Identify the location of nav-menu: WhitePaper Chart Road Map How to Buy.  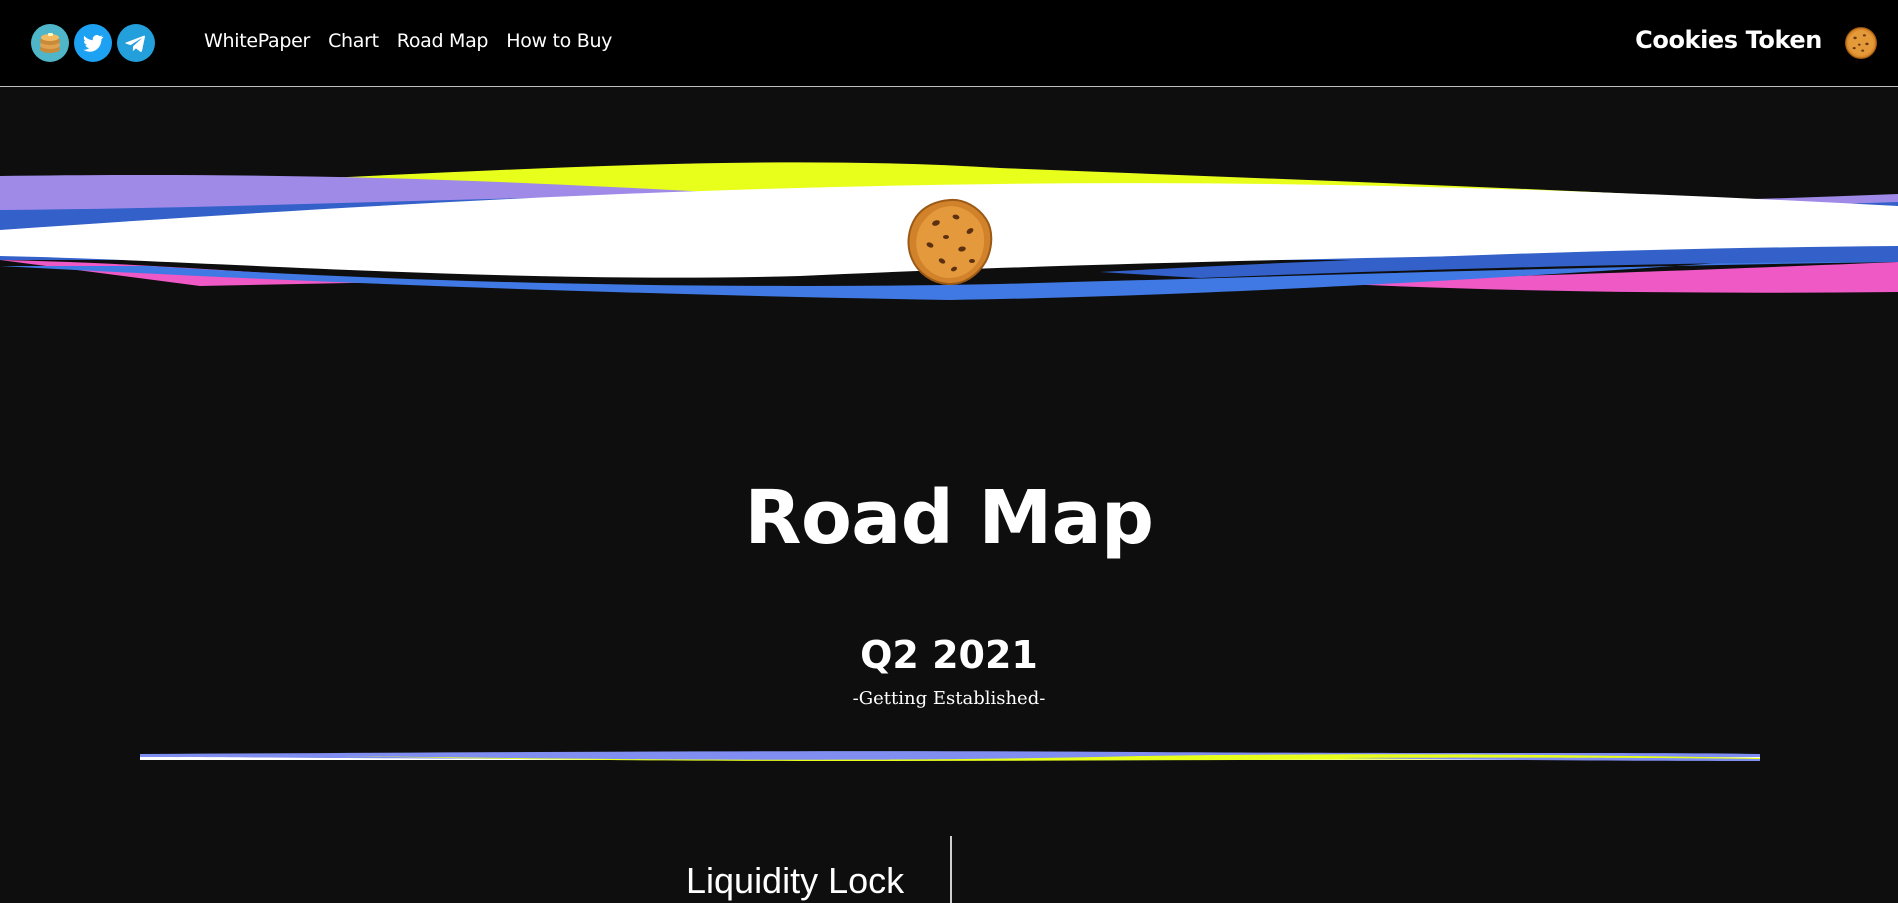
(408, 41).